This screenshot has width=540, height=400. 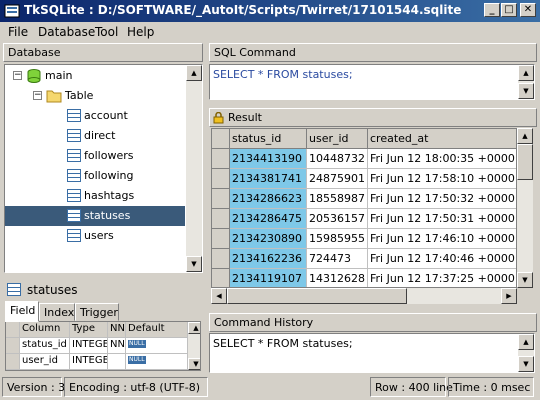 I want to click on result-cell: 24875901, so click(x=337, y=179).